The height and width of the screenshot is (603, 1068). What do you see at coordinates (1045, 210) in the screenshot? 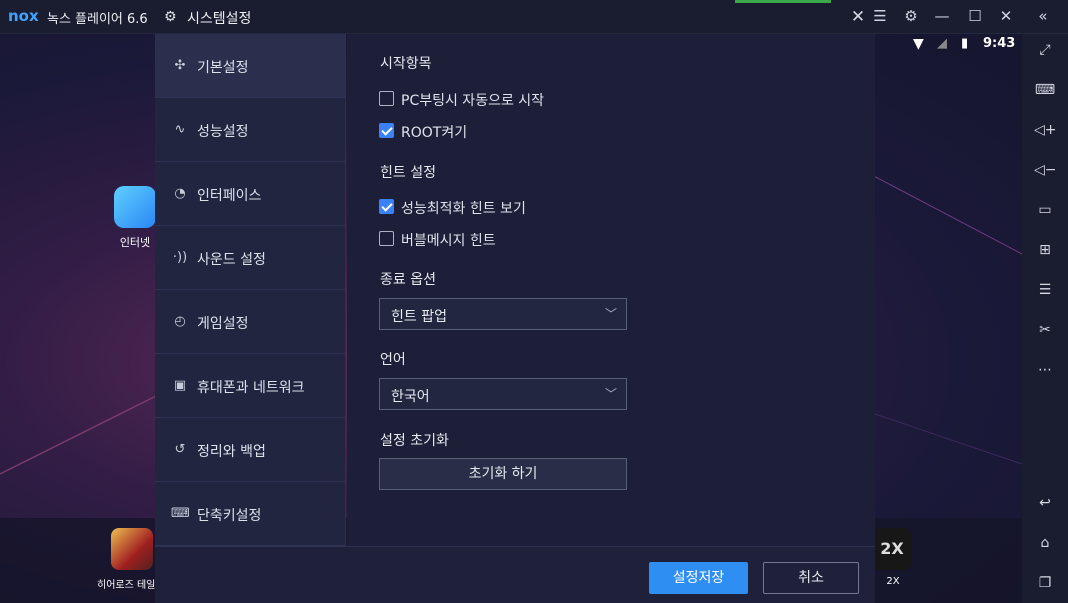
I see `screen-icon: ▭` at bounding box center [1045, 210].